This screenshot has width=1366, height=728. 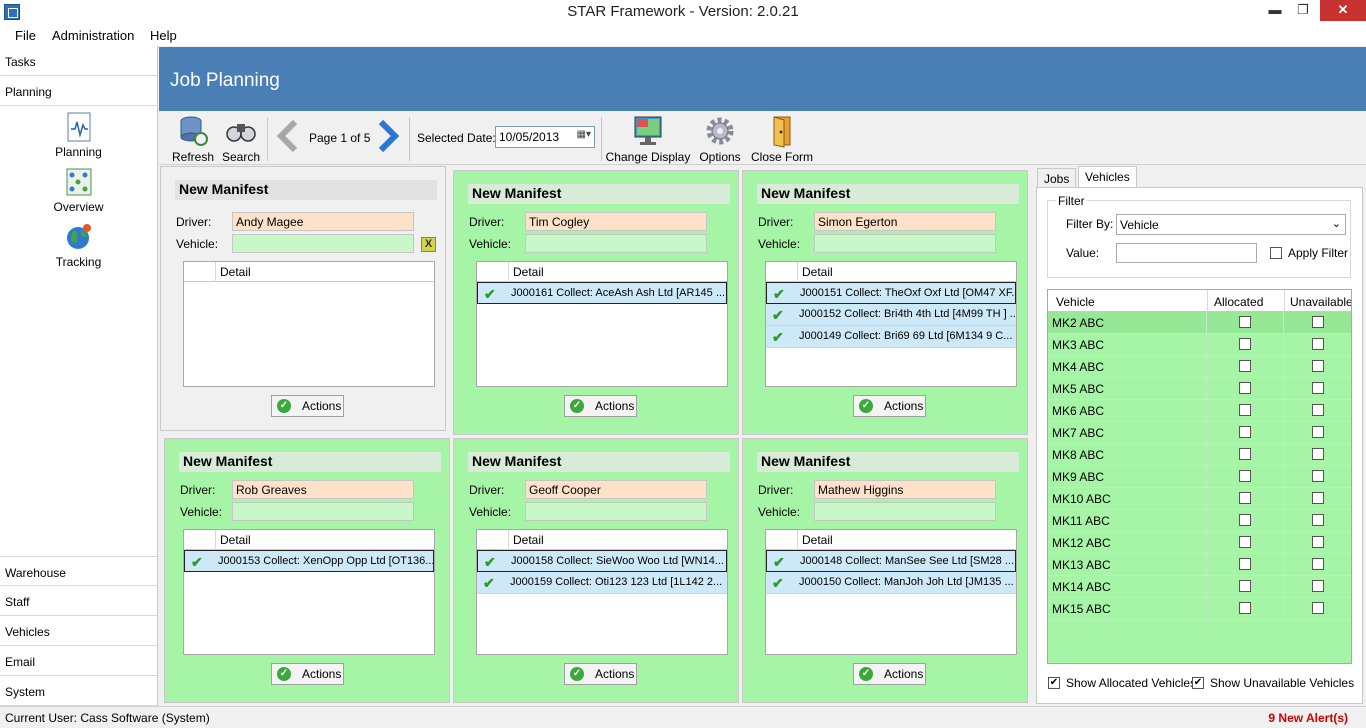 What do you see at coordinates (1199, 455) in the screenshot?
I see `table-row: MK8 ABC` at bounding box center [1199, 455].